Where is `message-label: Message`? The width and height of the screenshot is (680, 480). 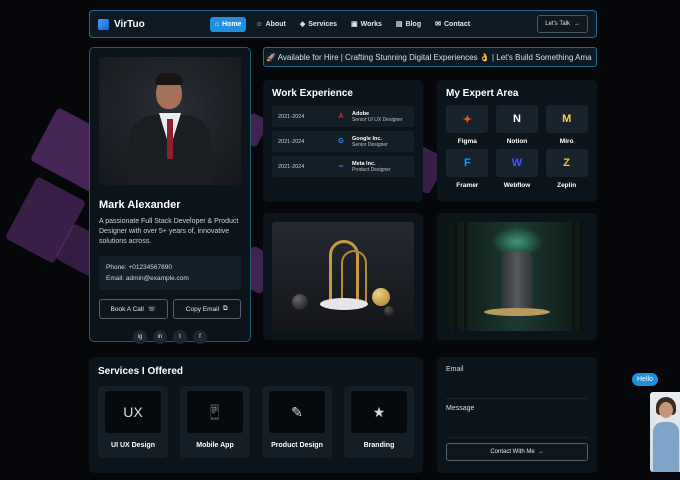 message-label: Message is located at coordinates (460, 408).